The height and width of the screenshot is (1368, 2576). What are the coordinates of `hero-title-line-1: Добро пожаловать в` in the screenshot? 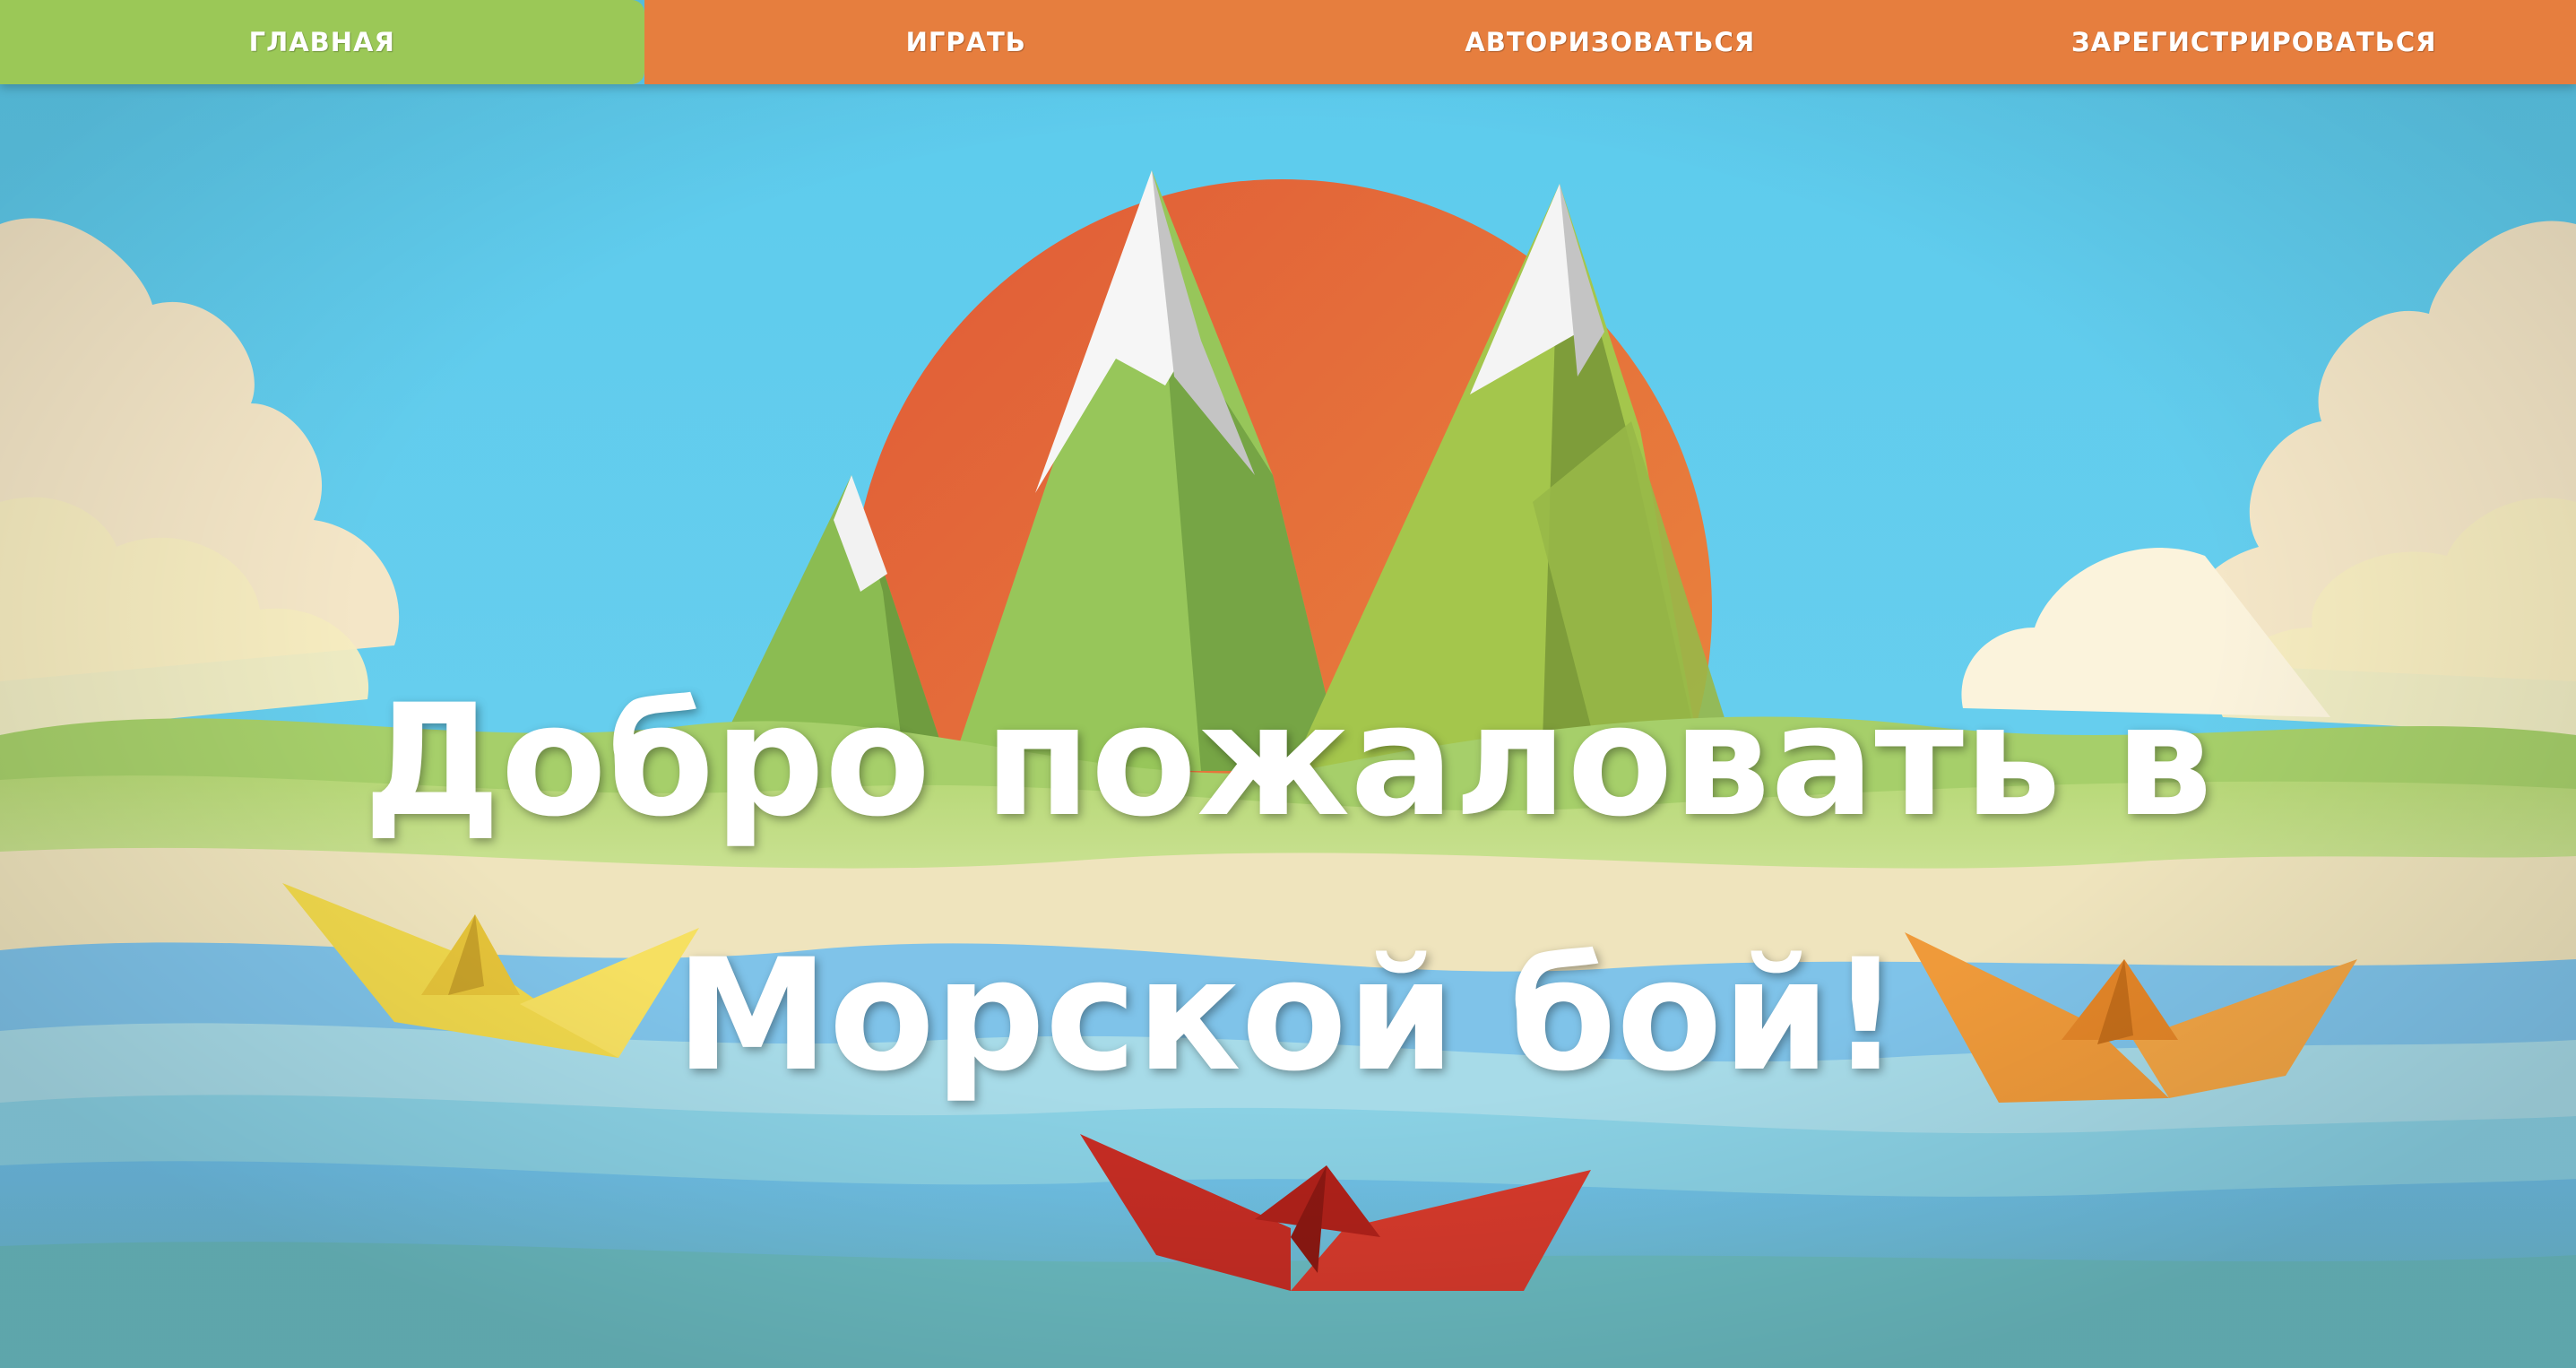 It's located at (1288, 761).